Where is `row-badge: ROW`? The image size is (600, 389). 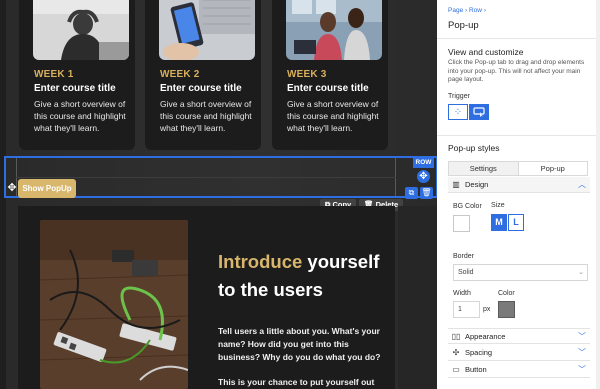 row-badge: ROW is located at coordinates (423, 162).